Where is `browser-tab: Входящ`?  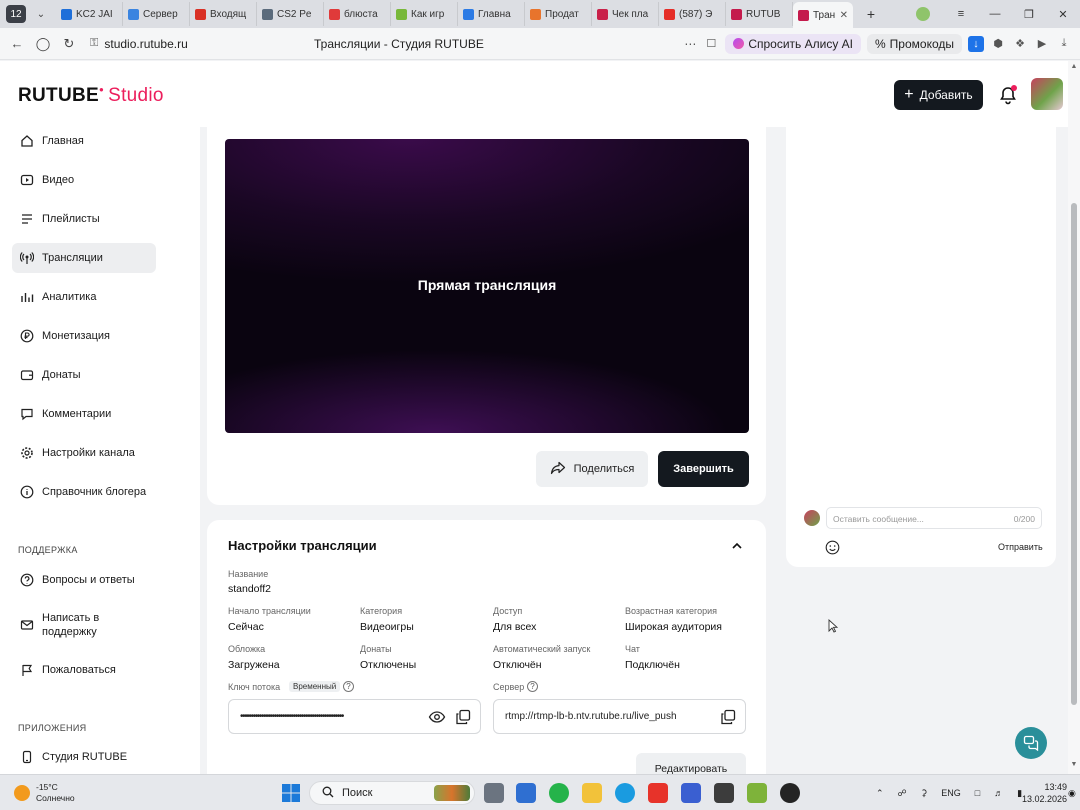 browser-tab: Входящ is located at coordinates (223, 14).